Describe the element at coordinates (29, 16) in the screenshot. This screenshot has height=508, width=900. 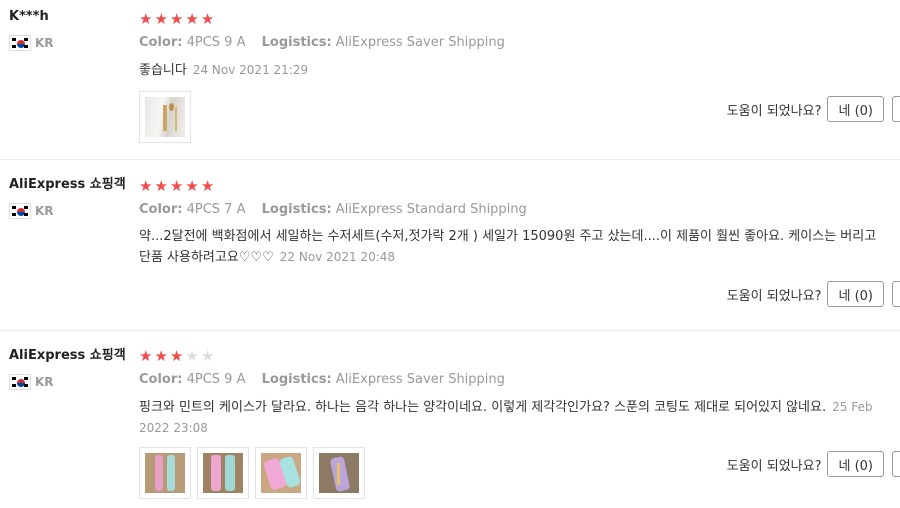
I see `reviewer-name: K***h` at that location.